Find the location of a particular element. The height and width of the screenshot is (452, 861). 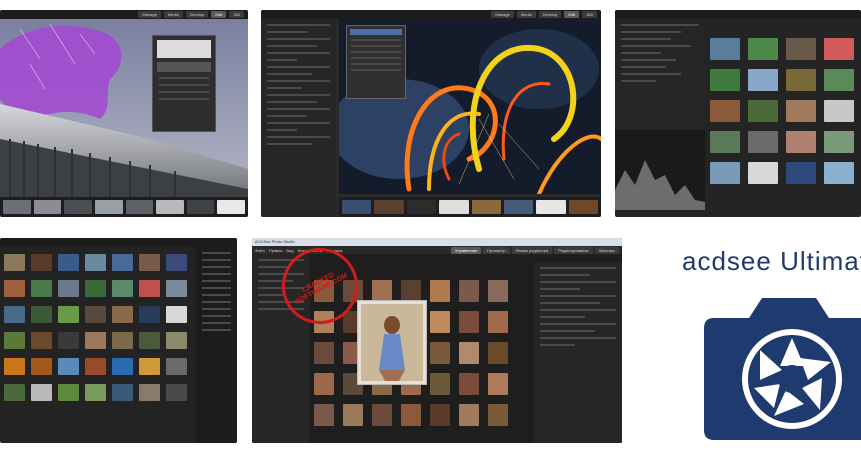

tile5-menu-edit: Правка is located at coordinates (276, 250).